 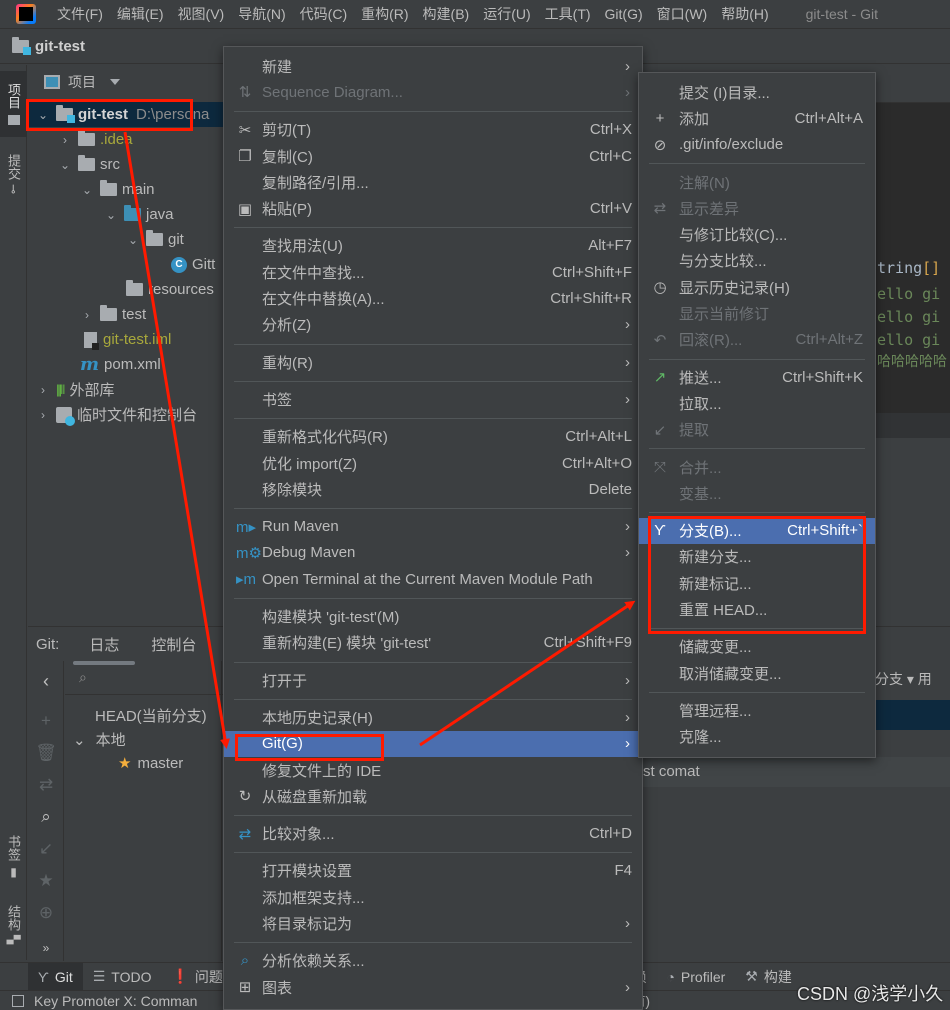 I want to click on menu-item-h: 本地历史记录(H) ›, so click(x=433, y=717).